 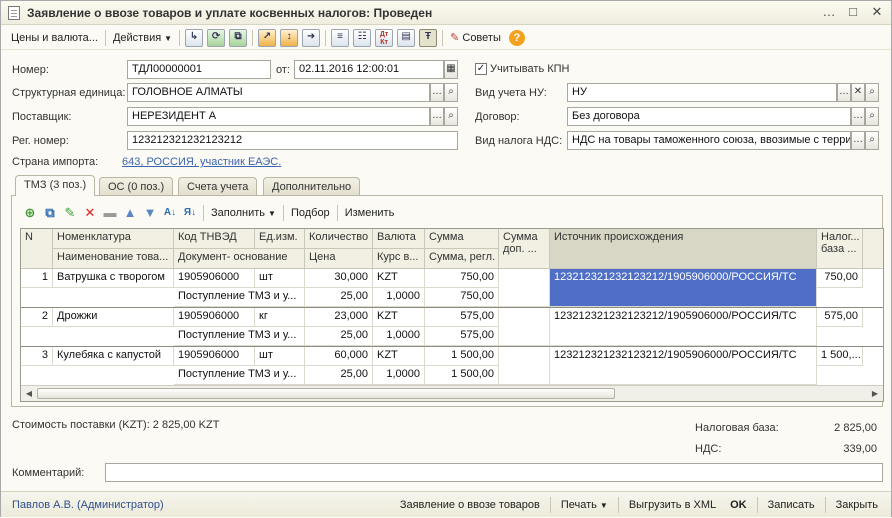 I want to click on col-header-base-document: Документ- основание, so click(x=239, y=259).